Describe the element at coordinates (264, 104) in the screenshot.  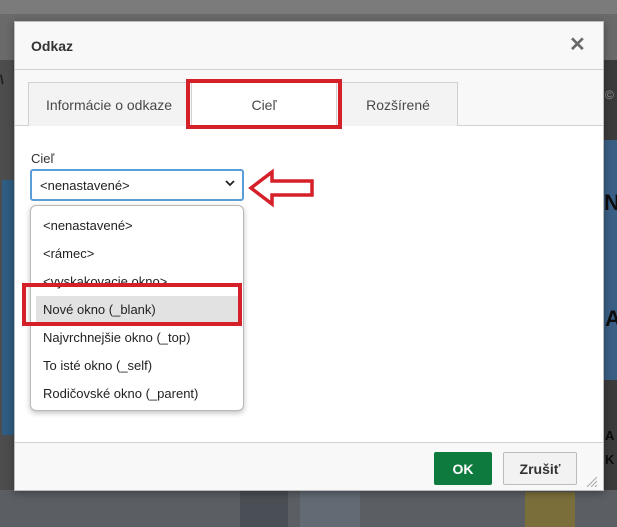
I see `tab-target: Cieľ` at that location.